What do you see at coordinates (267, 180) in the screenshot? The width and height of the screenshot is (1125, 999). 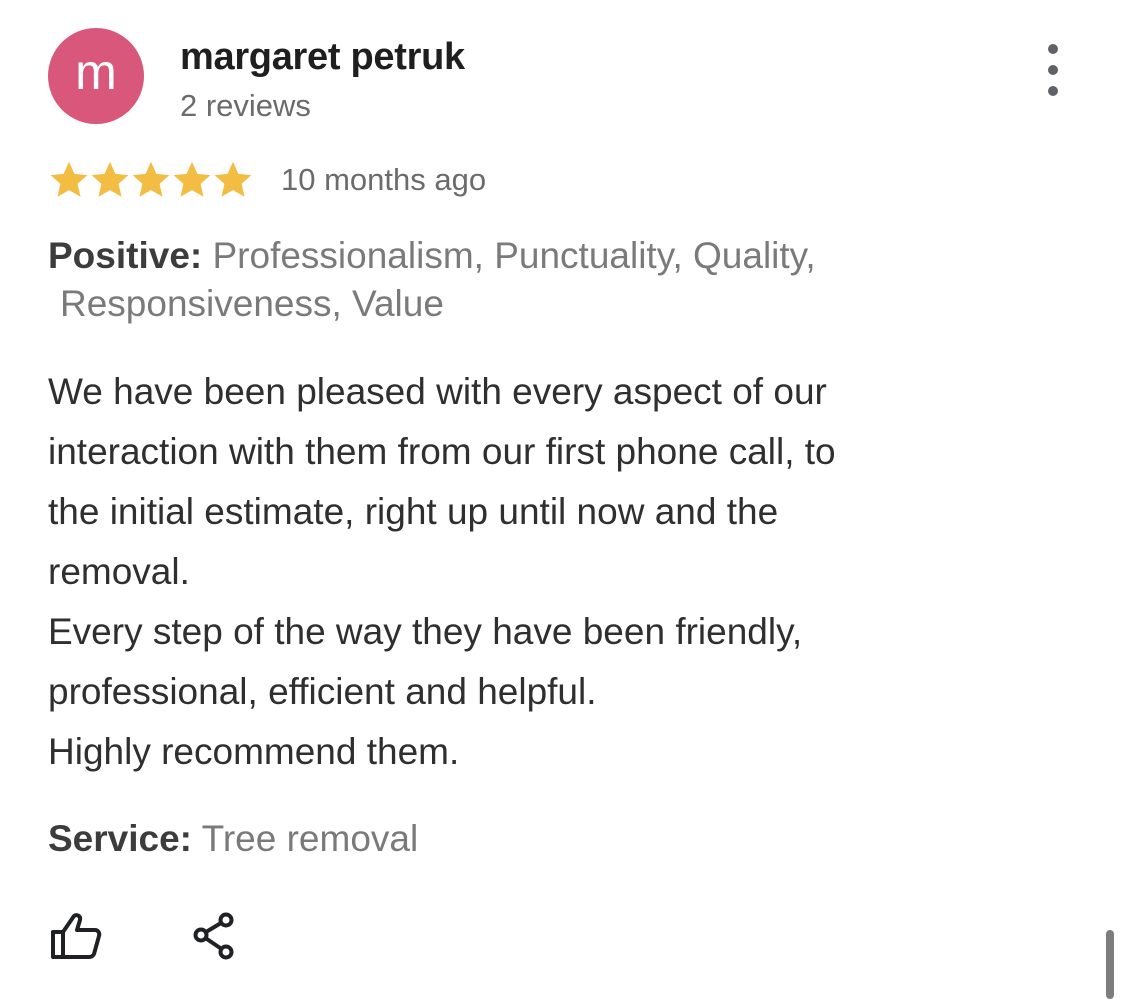 I see `rating-row: 10 months ago` at bounding box center [267, 180].